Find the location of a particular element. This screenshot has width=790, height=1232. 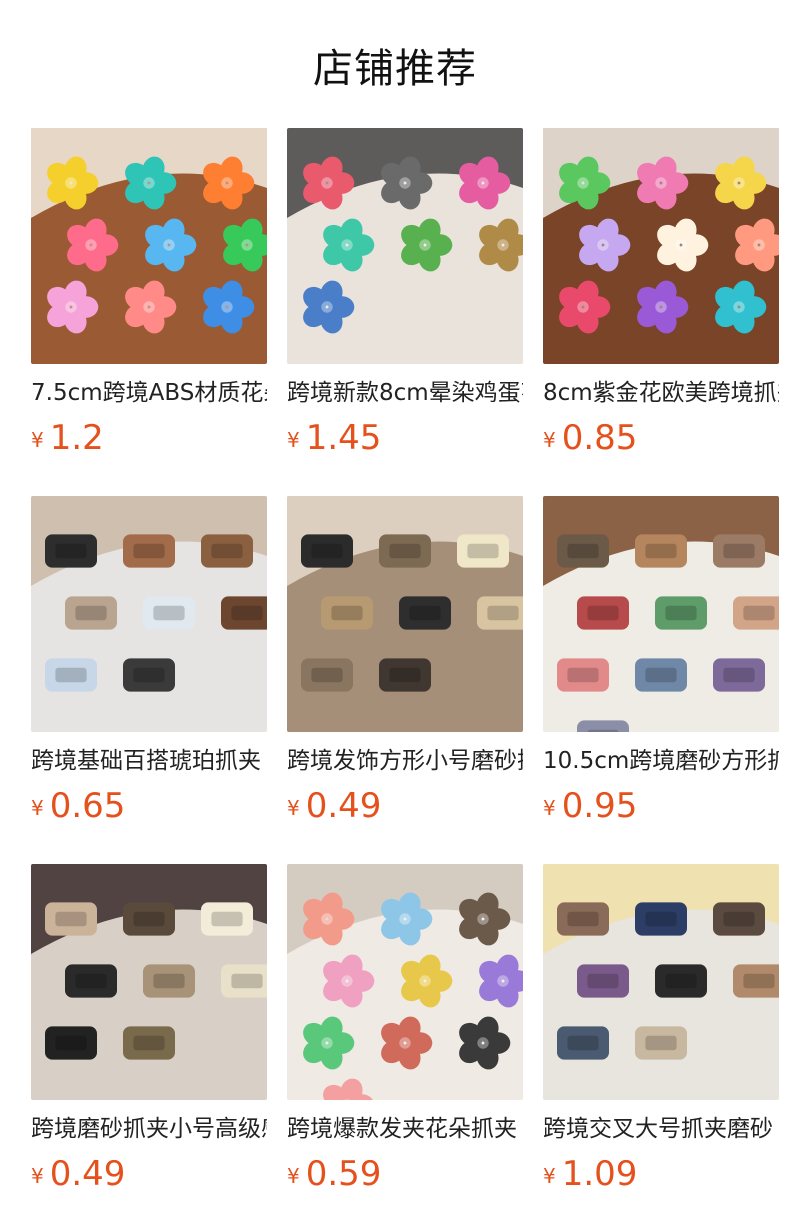

product-card: 跨境基础百搭琥珀抓夹 ¥0.65 is located at coordinates (149, 680).